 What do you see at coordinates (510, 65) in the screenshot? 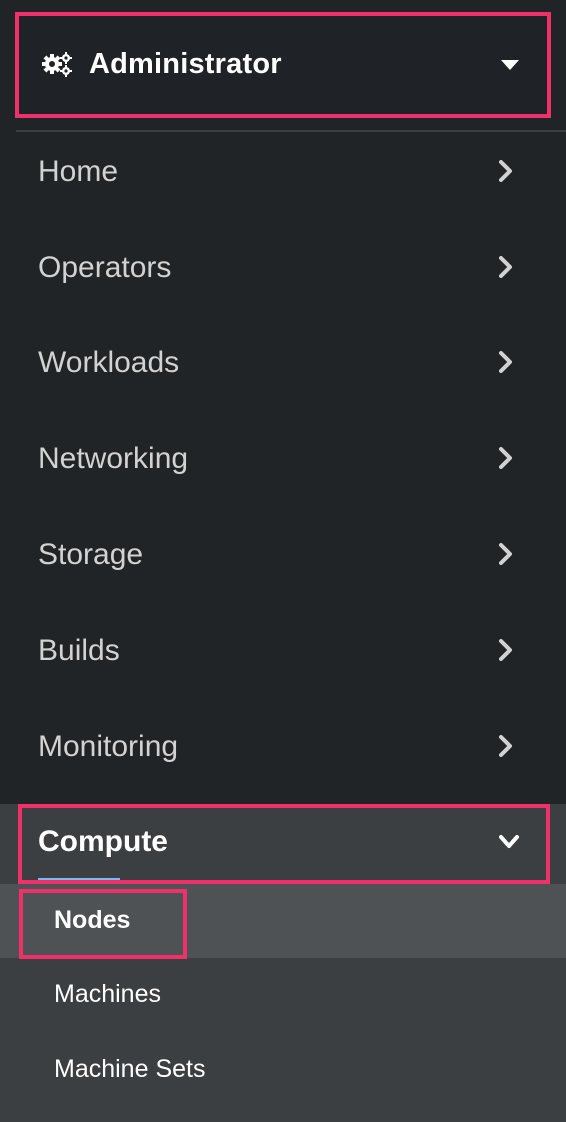
I see `caret-down-icon` at bounding box center [510, 65].